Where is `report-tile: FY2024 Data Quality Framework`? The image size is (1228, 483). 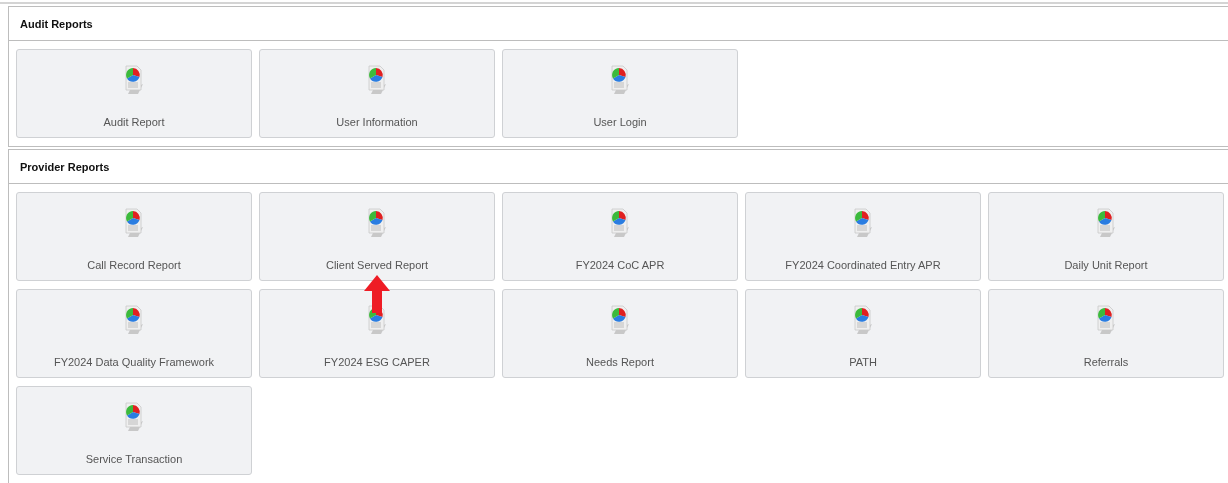 report-tile: FY2024 Data Quality Framework is located at coordinates (134, 333).